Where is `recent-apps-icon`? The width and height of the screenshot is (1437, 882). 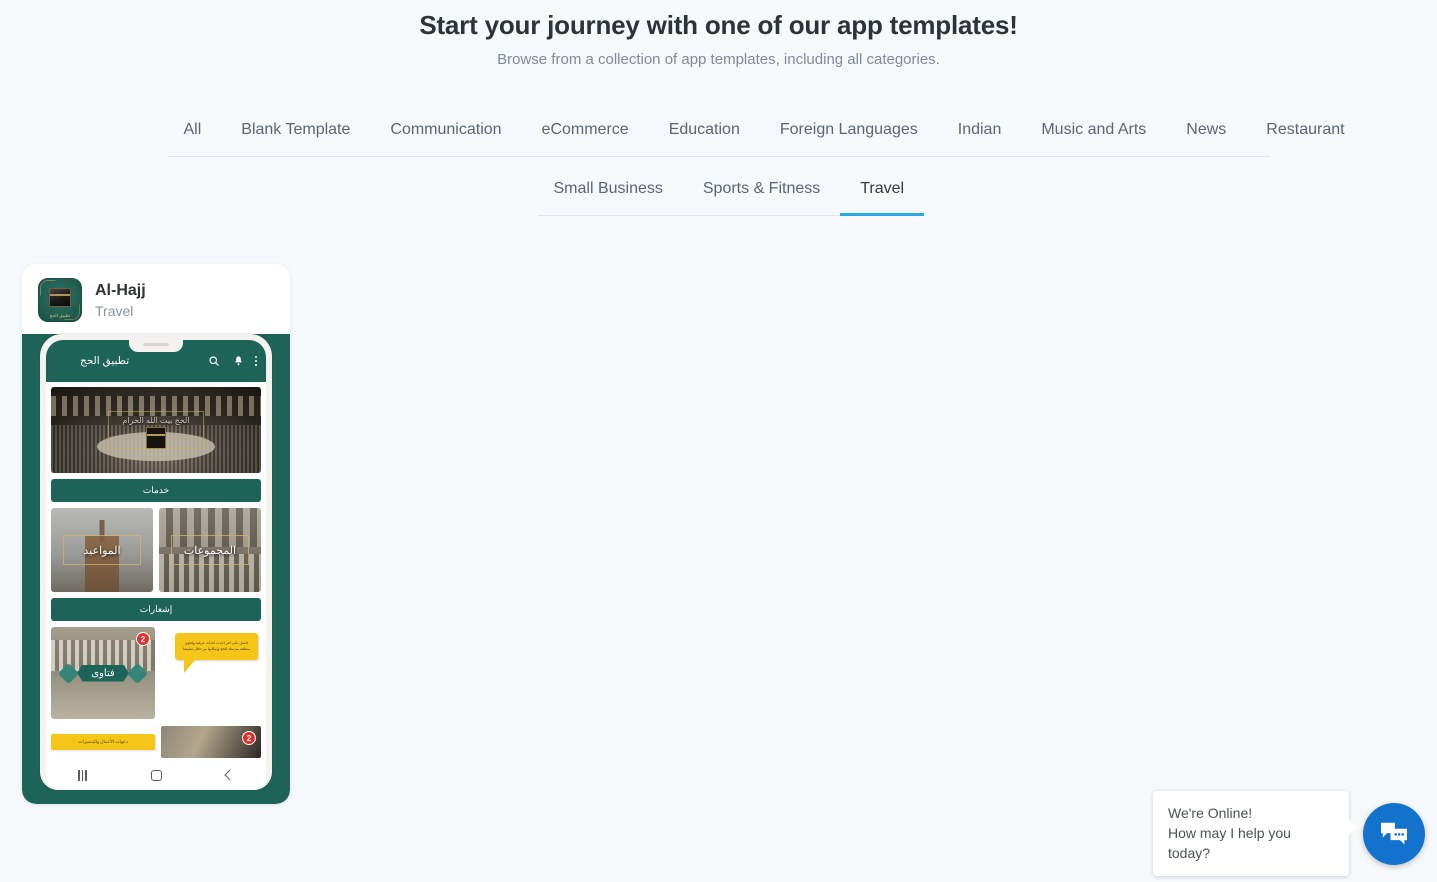
recent-apps-icon is located at coordinates (82, 775).